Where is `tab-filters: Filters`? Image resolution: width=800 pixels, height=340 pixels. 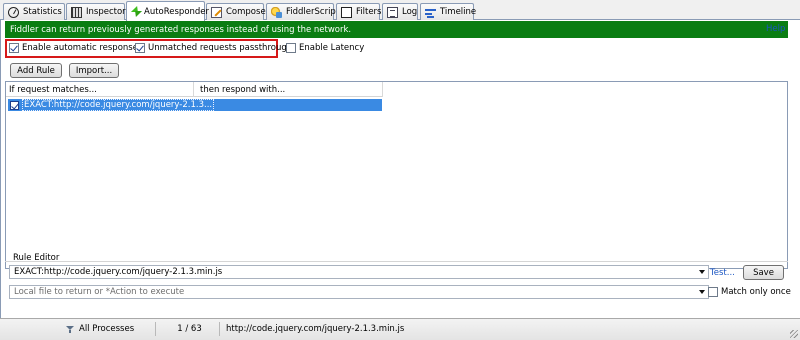
tab-filters: Filters is located at coordinates (359, 11).